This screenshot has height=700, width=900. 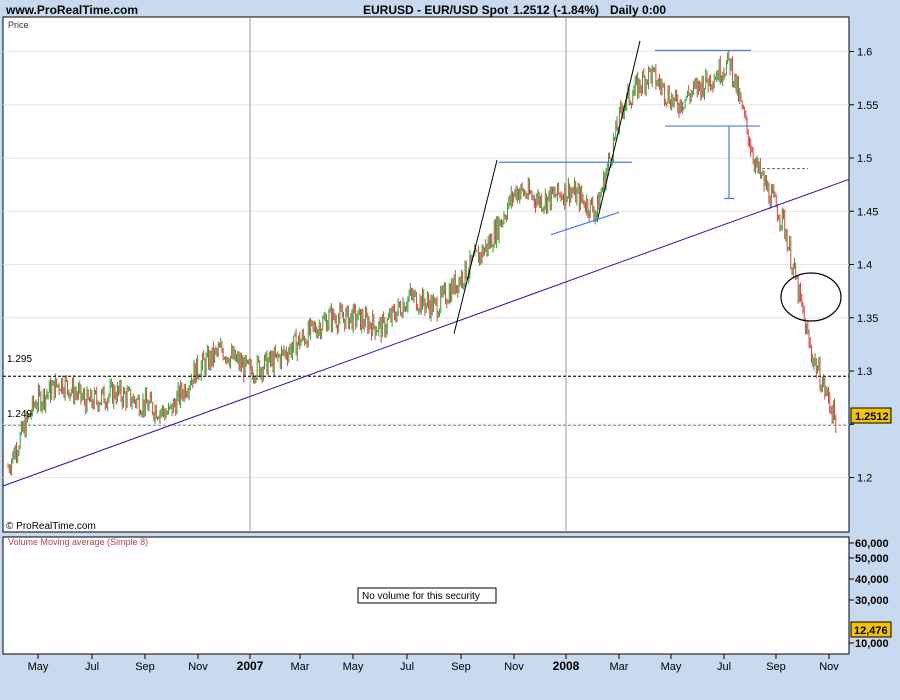 What do you see at coordinates (435, 10) in the screenshot?
I see `symbol-title: EURUSD - EUR/USD Spot` at bounding box center [435, 10].